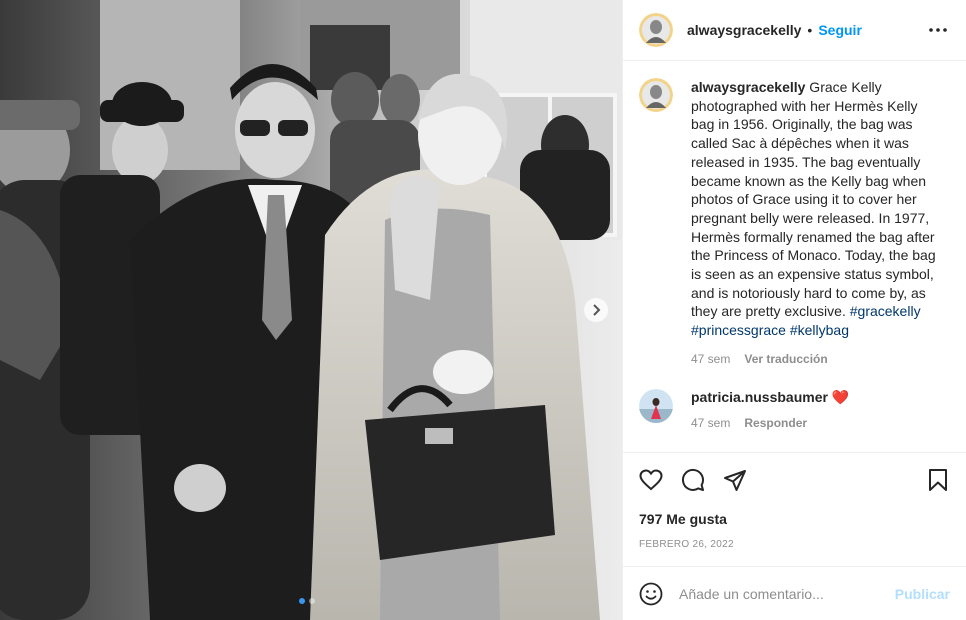  What do you see at coordinates (922, 594) in the screenshot?
I see `publish-button: Publicar` at bounding box center [922, 594].